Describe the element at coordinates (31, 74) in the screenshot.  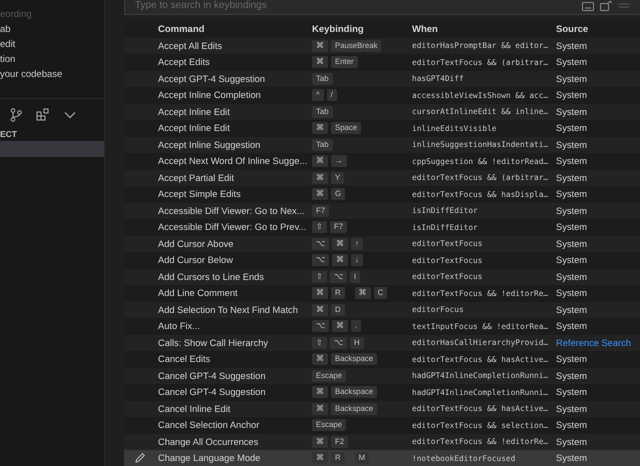
I see `sidebar-item: your codebase` at that location.